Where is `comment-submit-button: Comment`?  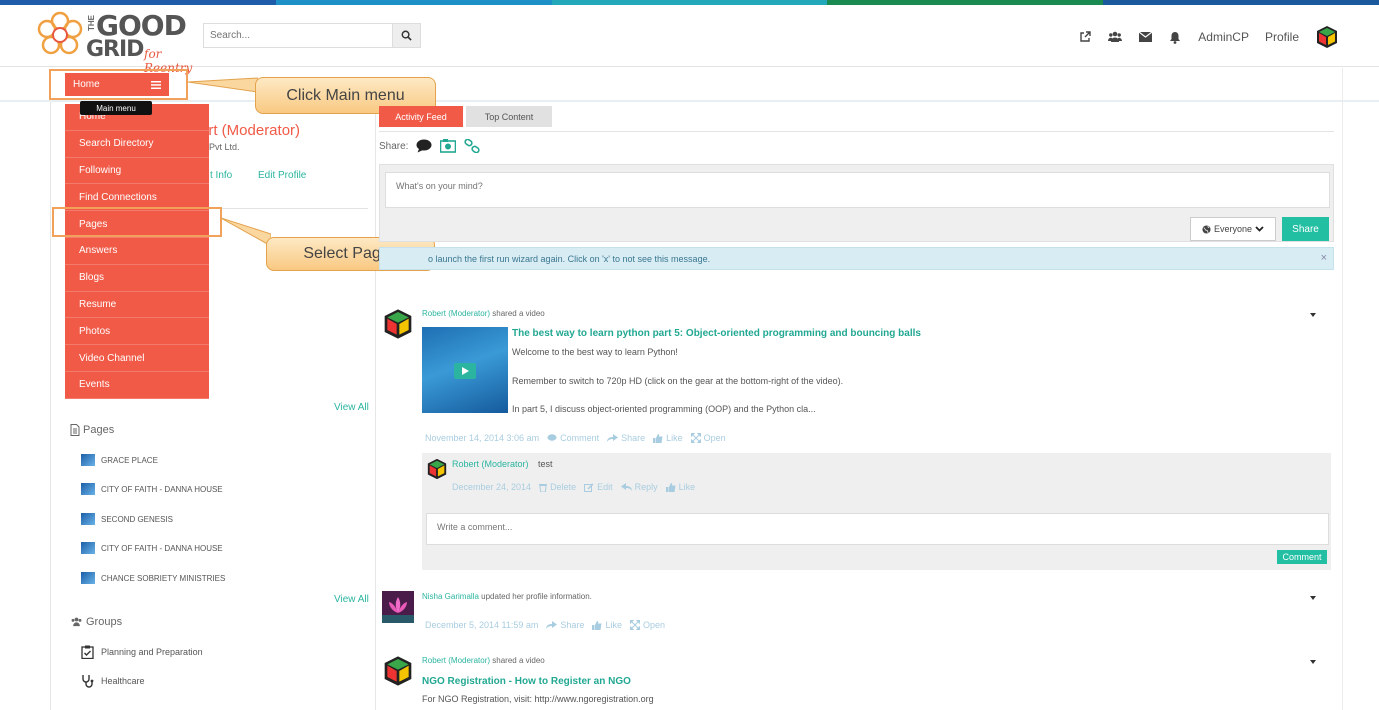
comment-submit-button: Comment is located at coordinates (1302, 557).